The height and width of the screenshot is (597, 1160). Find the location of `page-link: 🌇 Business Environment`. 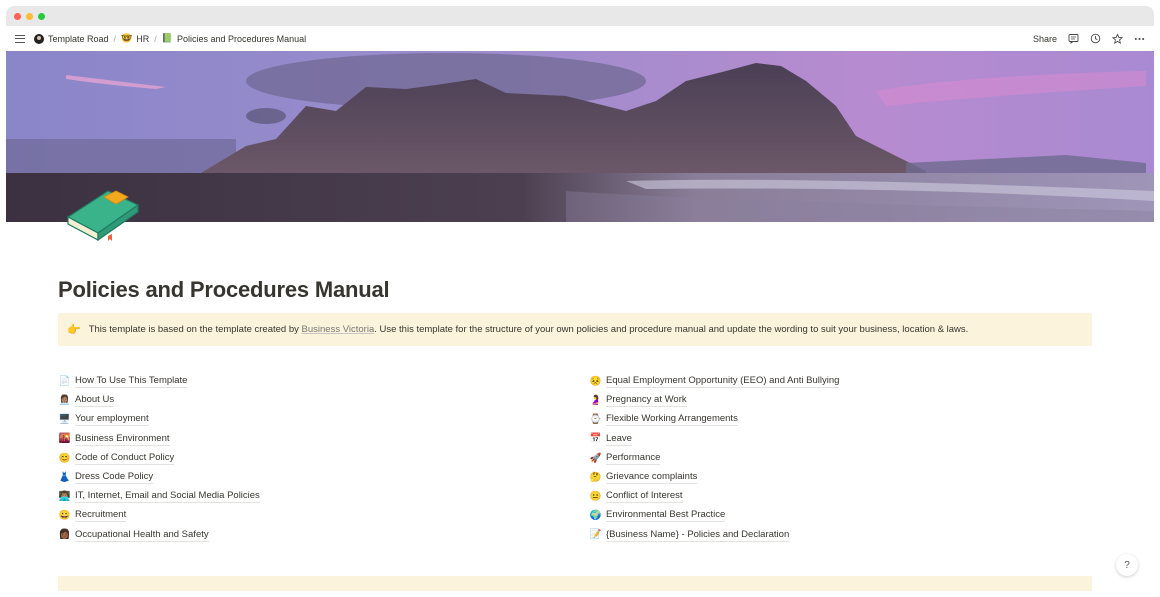

page-link: 🌇 Business Environment is located at coordinates (323, 439).